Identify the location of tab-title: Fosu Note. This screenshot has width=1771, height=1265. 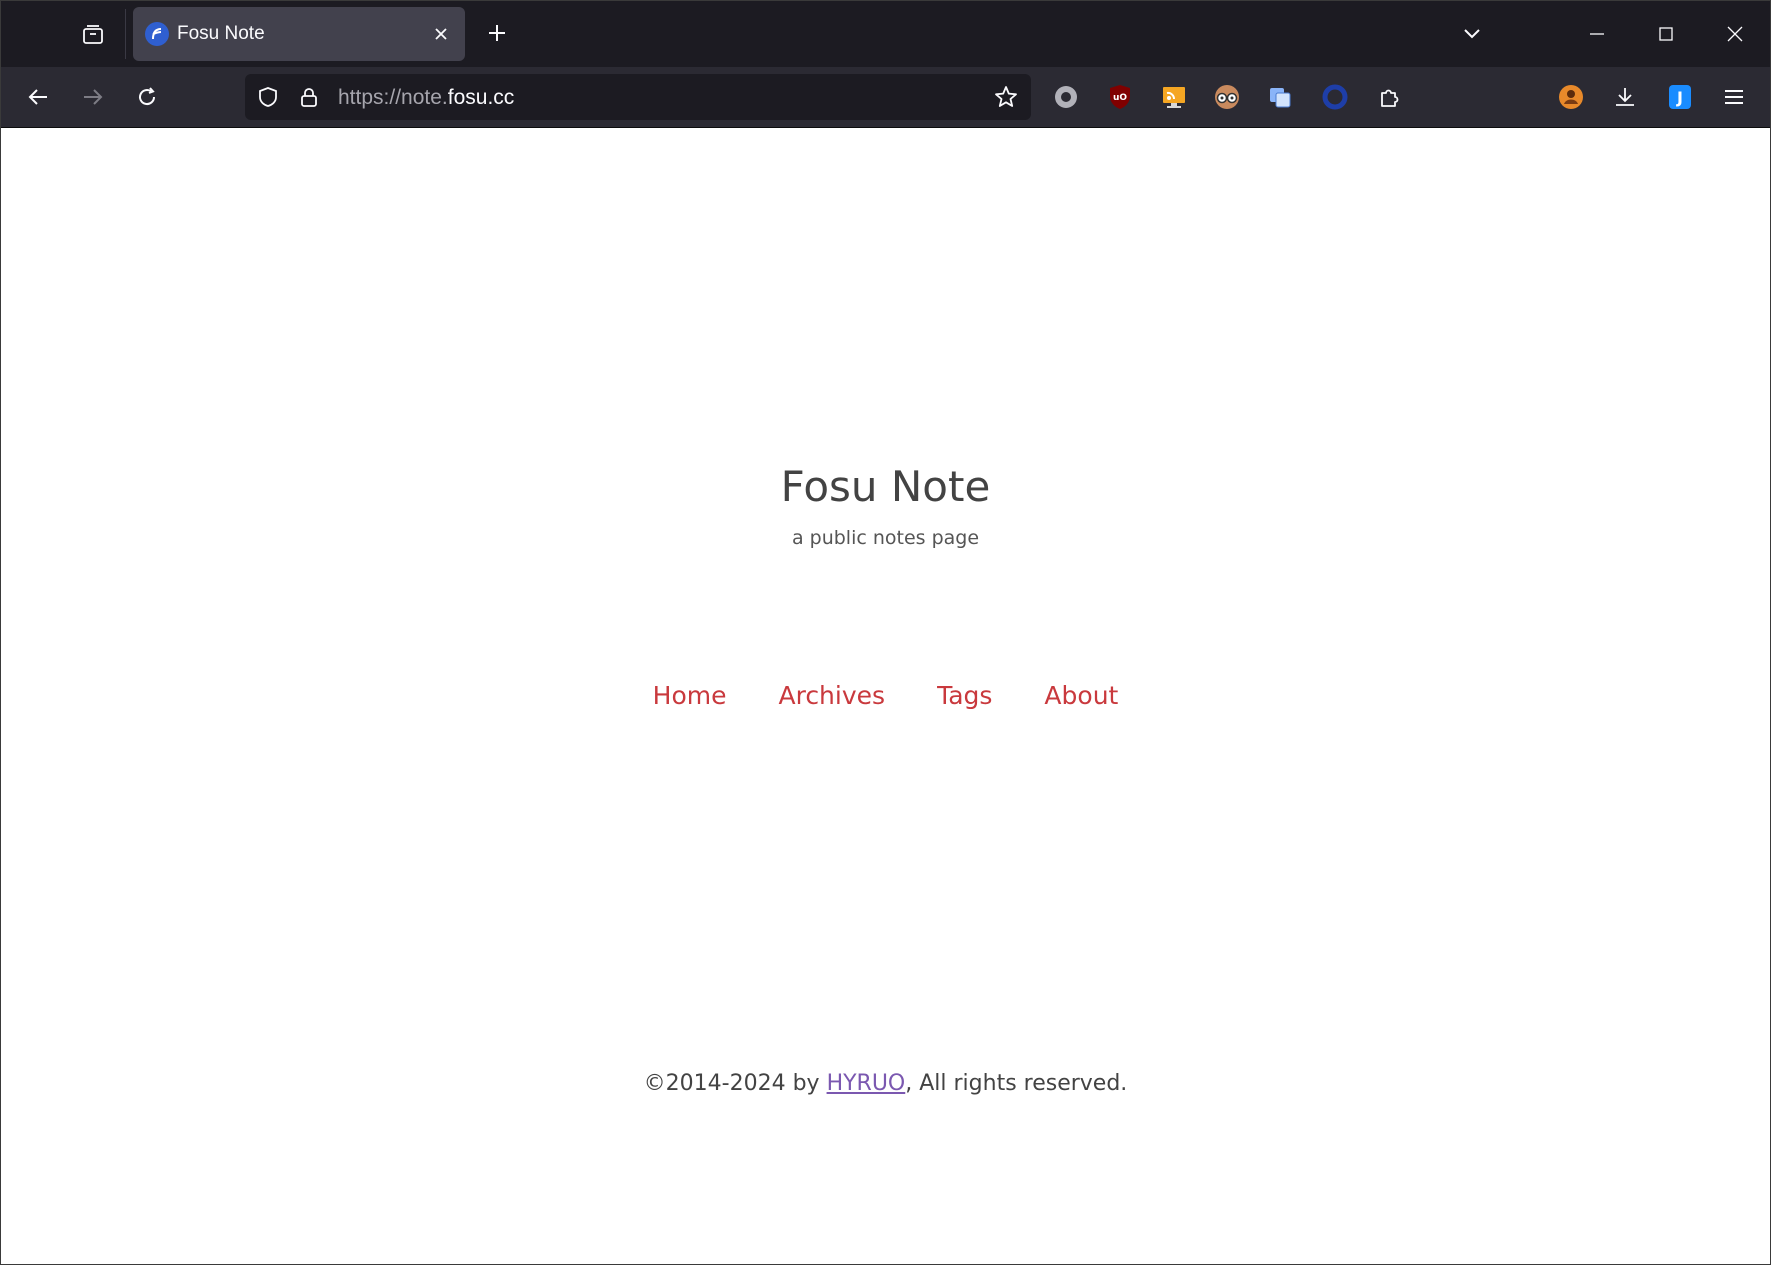
(221, 33).